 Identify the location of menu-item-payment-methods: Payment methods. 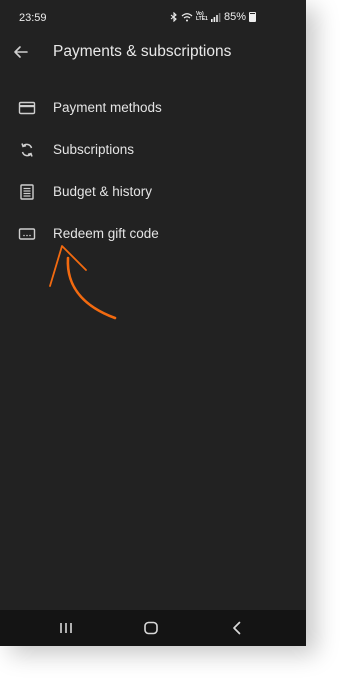
(153, 108).